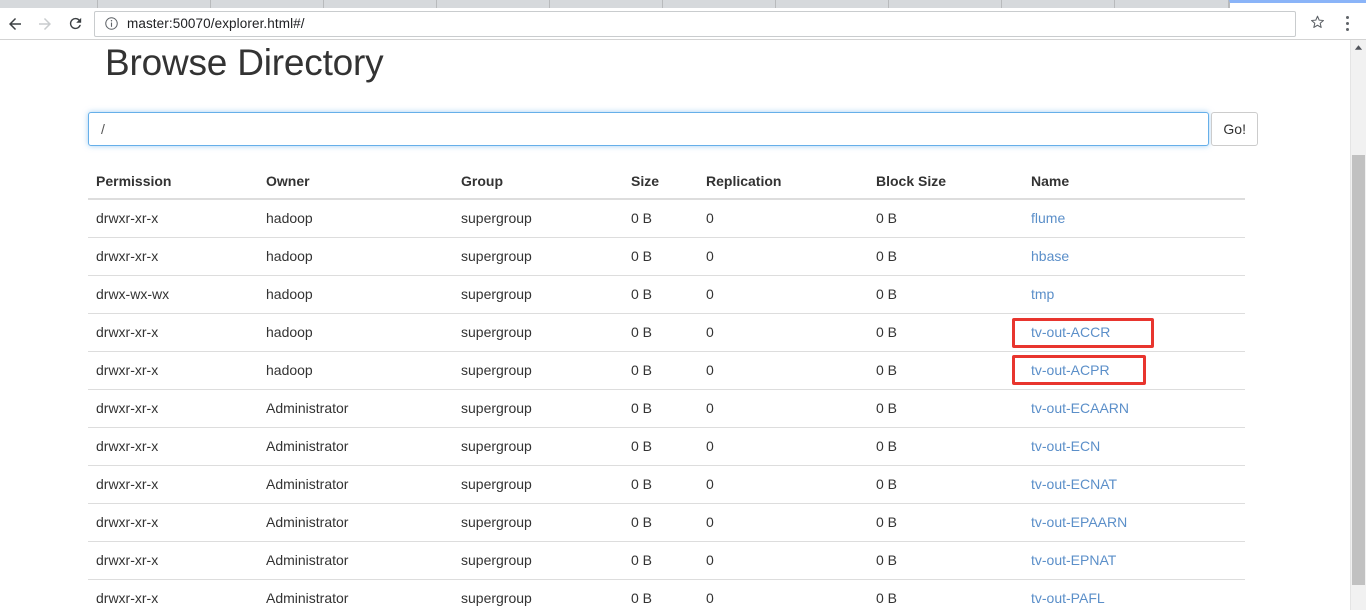 This screenshot has height=610, width=1366. I want to click on column-header-group: Group, so click(538, 182).